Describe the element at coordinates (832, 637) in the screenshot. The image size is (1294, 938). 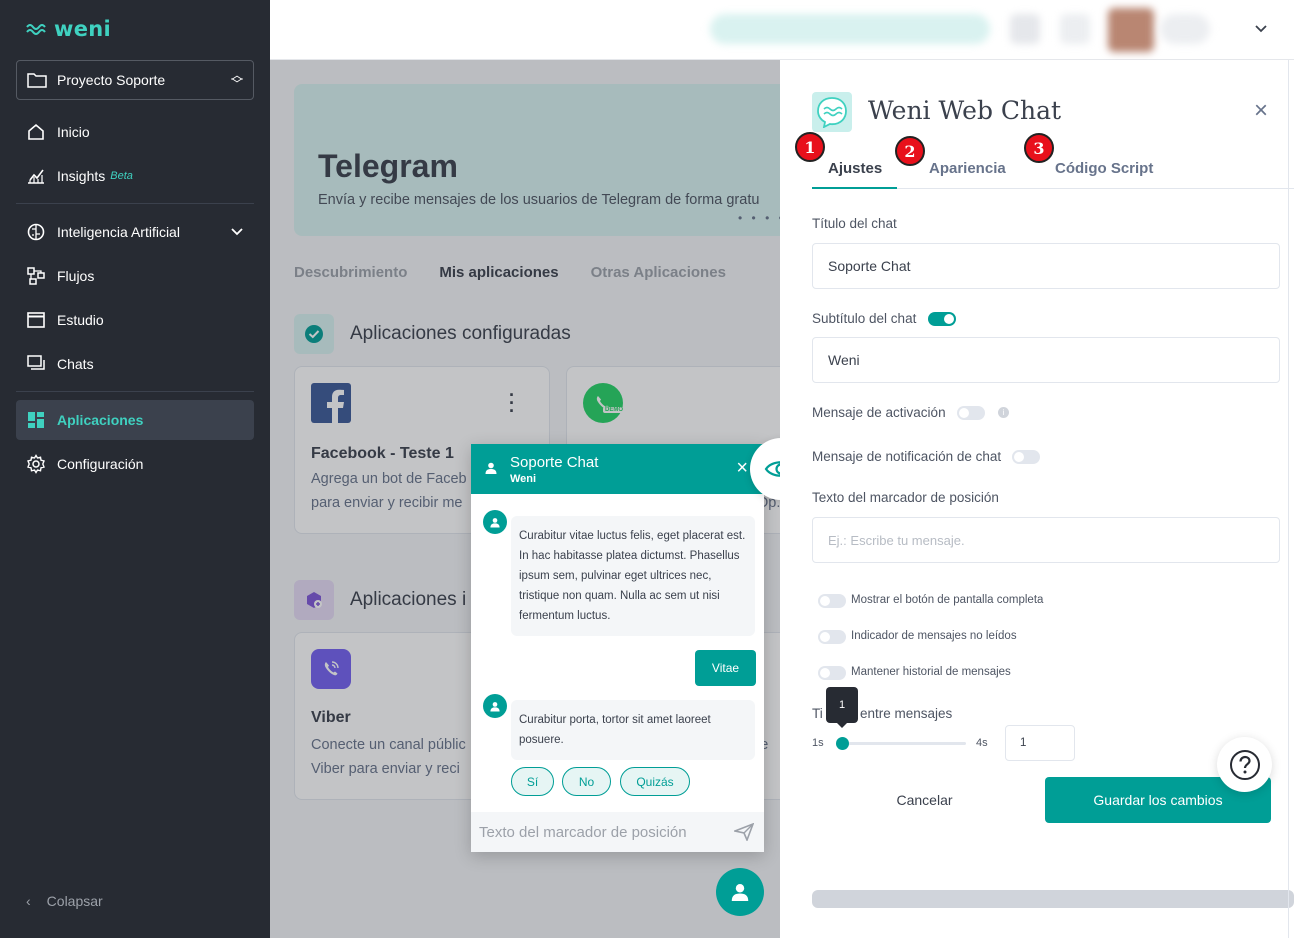
I see `unread-indicator-toggle` at that location.